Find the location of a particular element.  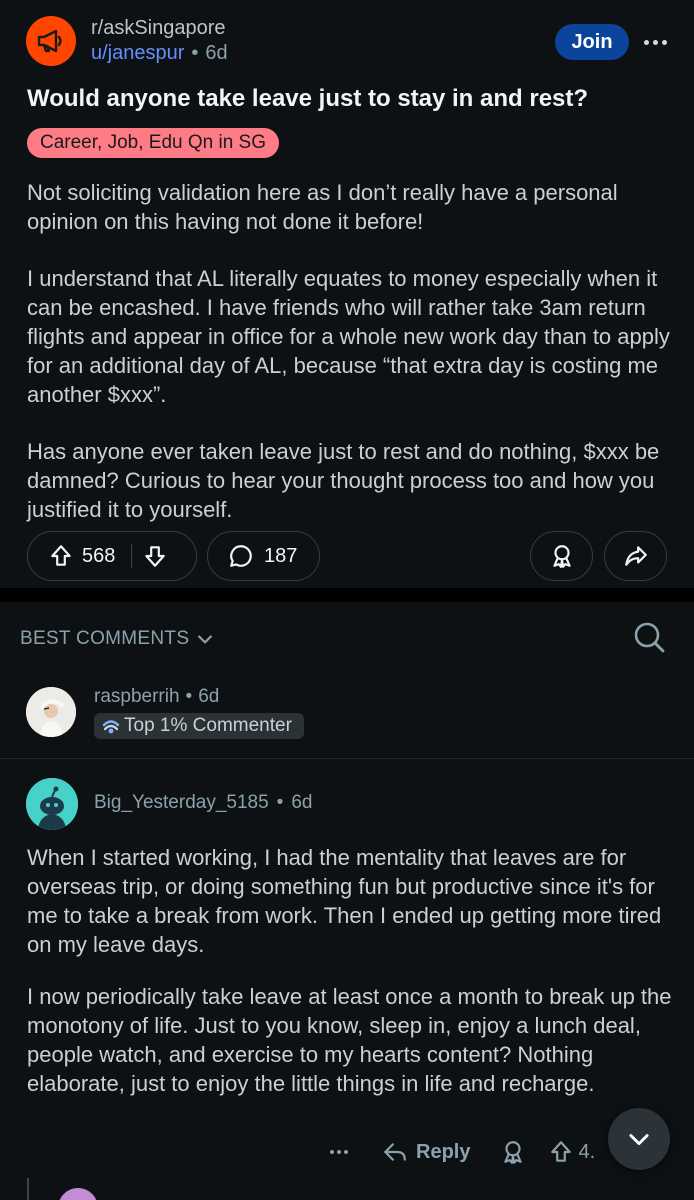

comment-author-row: Big_Yesterday_5185 • 6d is located at coordinates (203, 803).